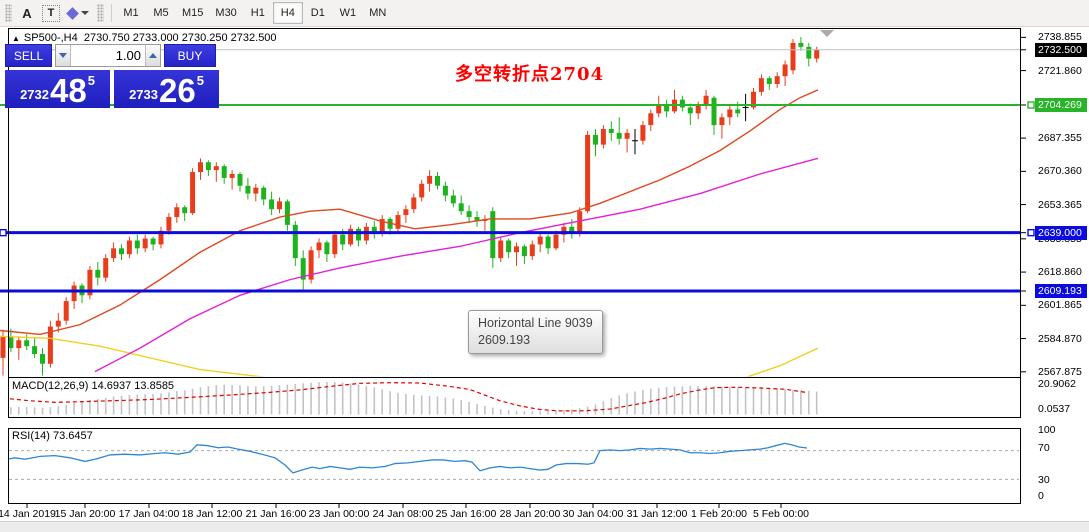 This screenshot has height=532, width=1089. Describe the element at coordinates (535, 332) in the screenshot. I see `horizontal-line-tooltip: Horizontal Line 9039 2609.193` at that location.